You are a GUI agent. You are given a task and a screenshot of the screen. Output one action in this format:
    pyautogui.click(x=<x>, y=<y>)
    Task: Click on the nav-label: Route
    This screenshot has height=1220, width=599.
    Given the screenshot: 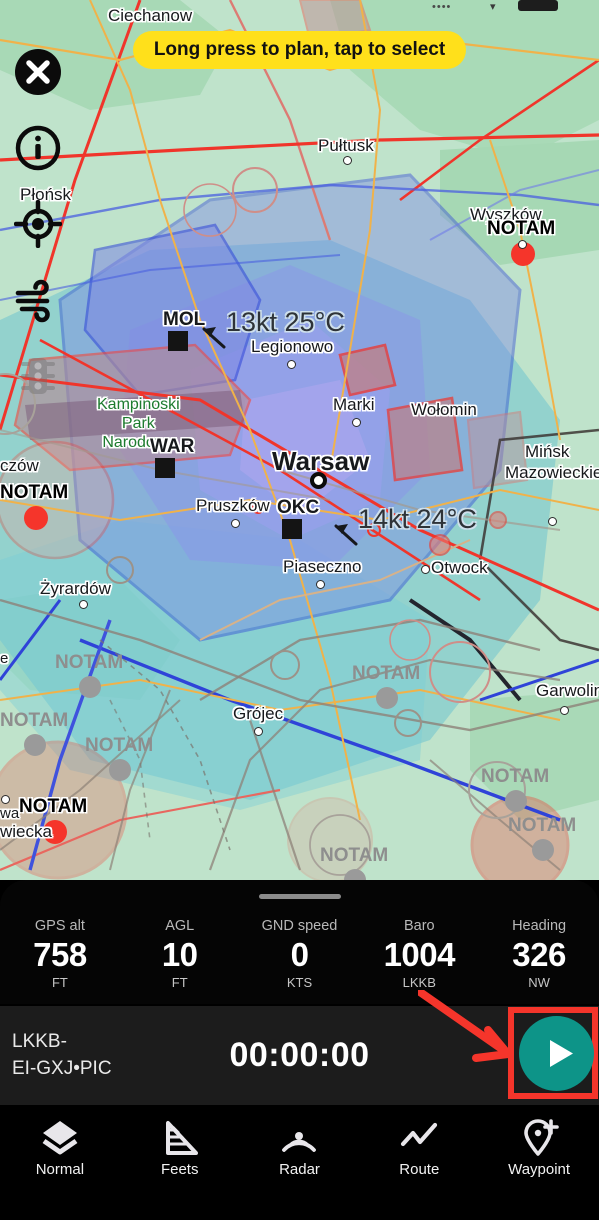 What is the action you would take?
    pyautogui.click(x=419, y=1169)
    